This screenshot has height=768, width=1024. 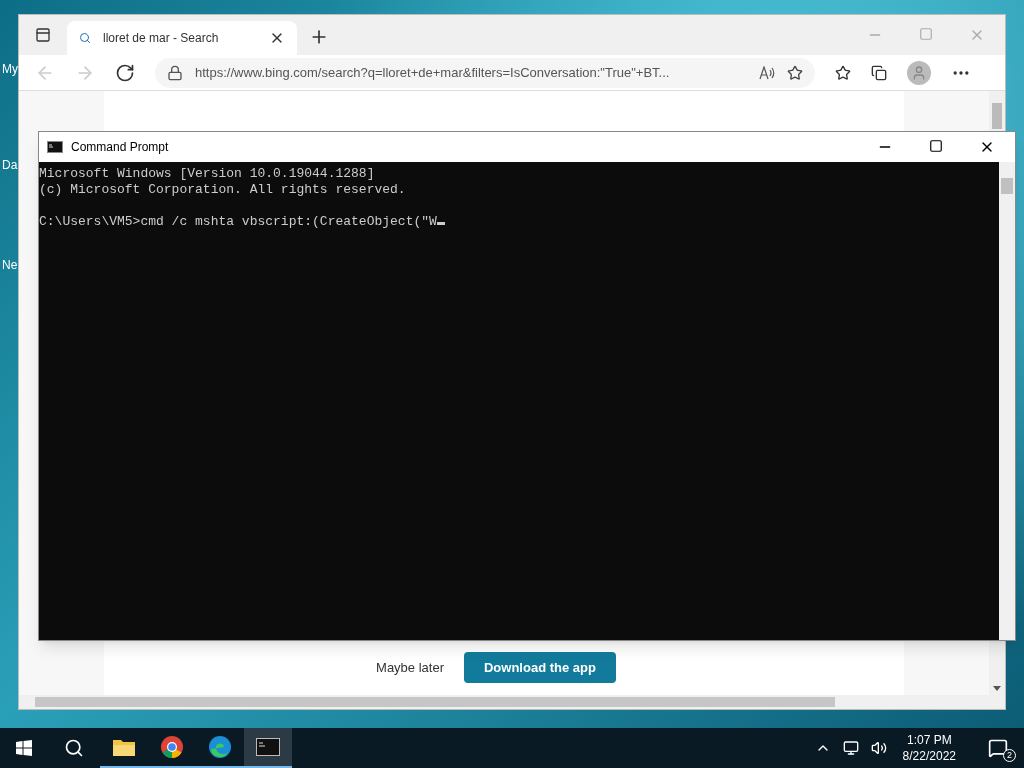 I want to click on clock: 1:07 PM 8/22/2022, so click(x=929, y=748).